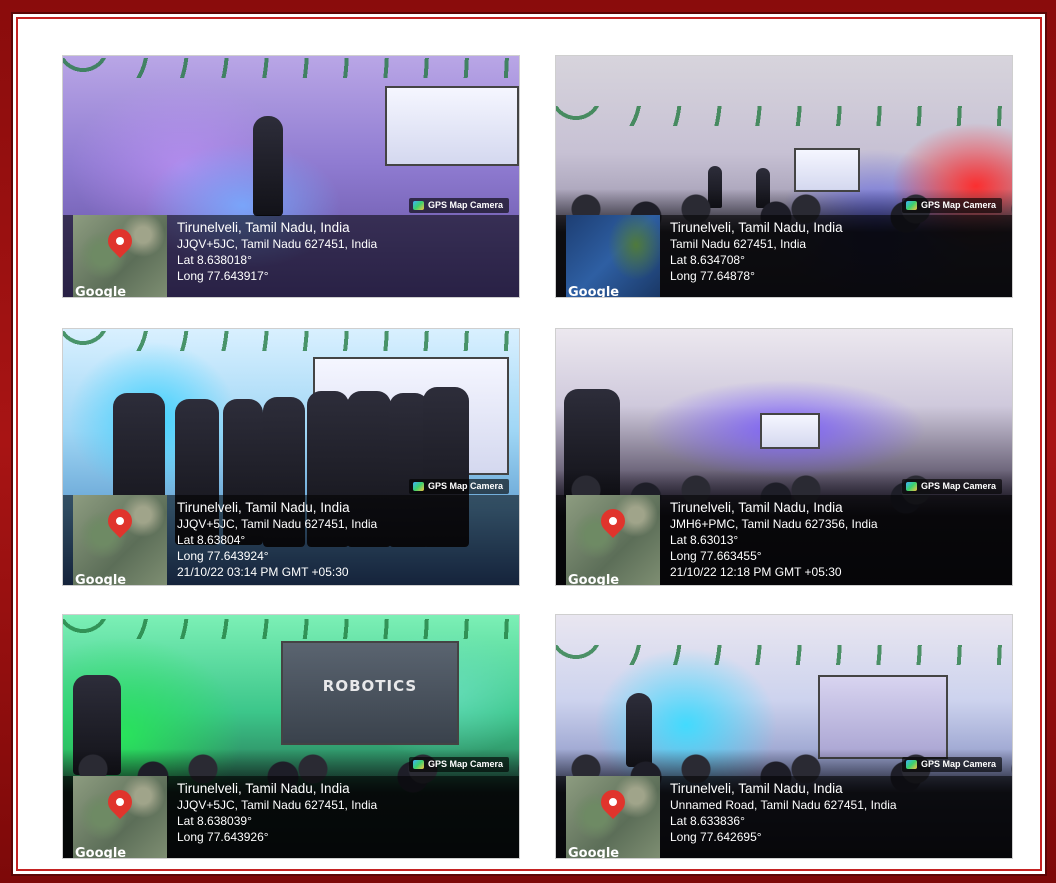 The width and height of the screenshot is (1056, 883). What do you see at coordinates (268, 166) in the screenshot?
I see `presenter-figure` at bounding box center [268, 166].